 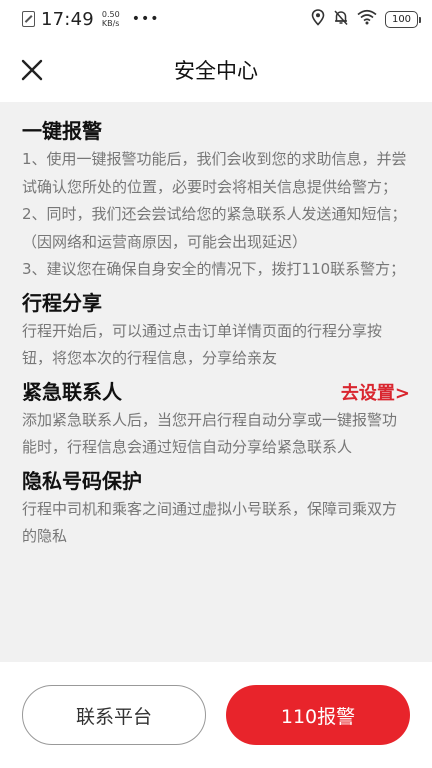 What do you see at coordinates (110, 14) in the screenshot?
I see `network-speed-value: 0.50` at bounding box center [110, 14].